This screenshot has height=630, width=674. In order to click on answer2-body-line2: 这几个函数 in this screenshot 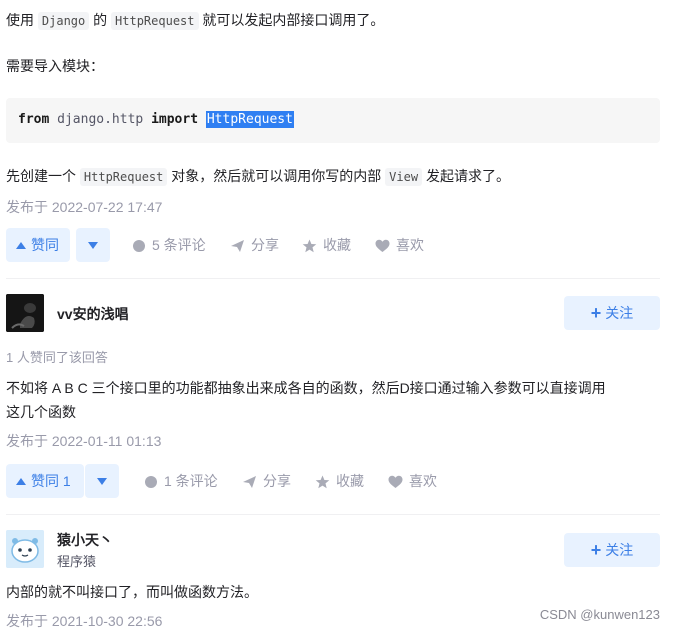, I will do `click(41, 412)`.